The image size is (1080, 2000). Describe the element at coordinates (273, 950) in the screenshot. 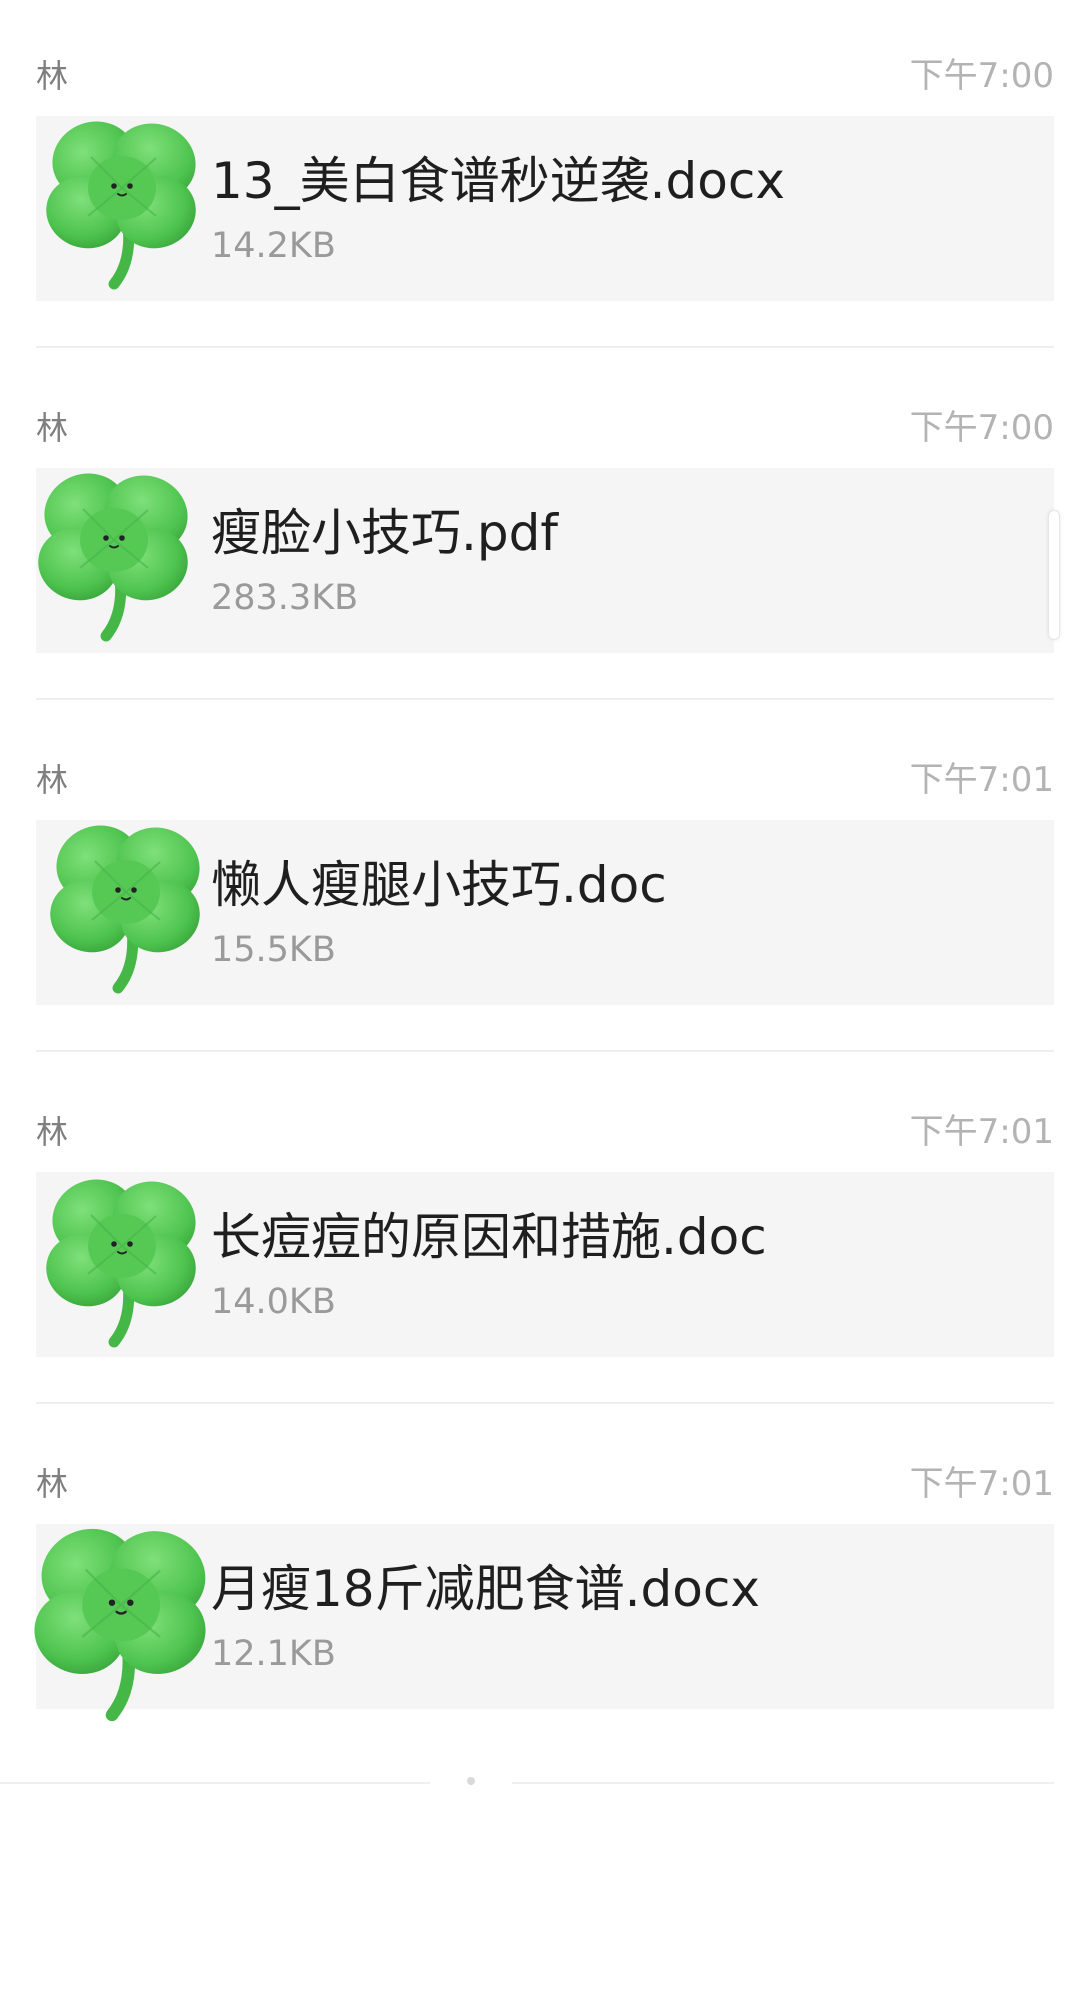

I see `file-size: 15.5KB` at that location.